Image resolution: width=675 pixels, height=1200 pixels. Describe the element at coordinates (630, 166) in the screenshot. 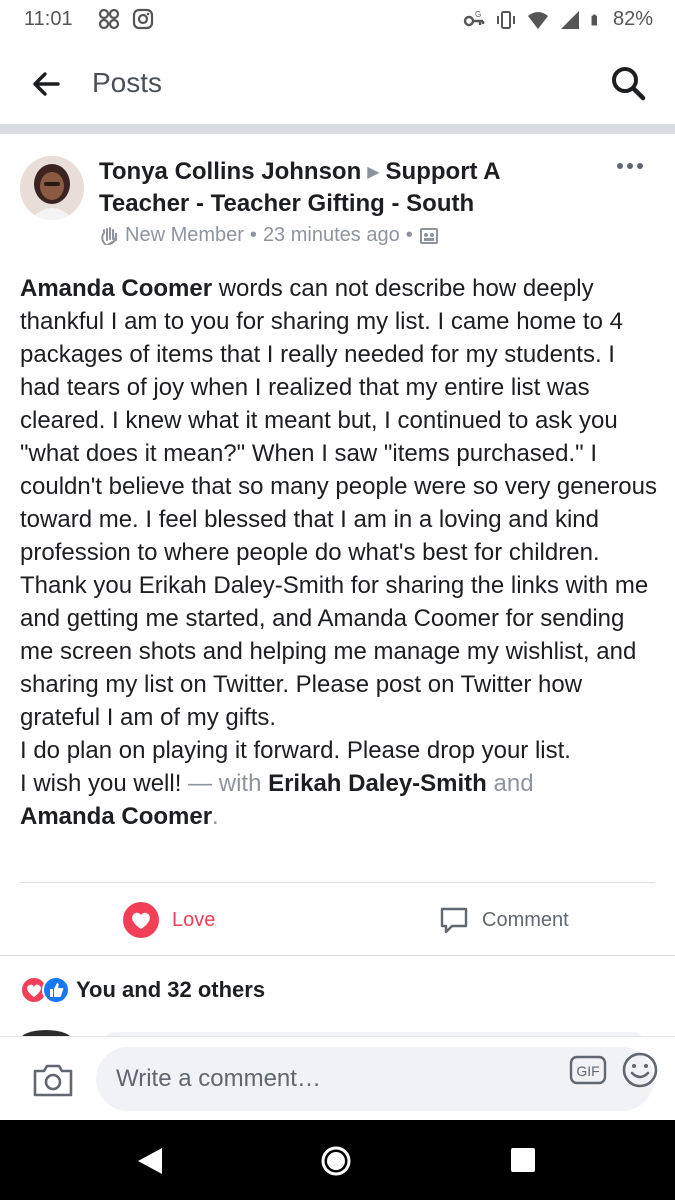

I see `more-options-icon` at that location.